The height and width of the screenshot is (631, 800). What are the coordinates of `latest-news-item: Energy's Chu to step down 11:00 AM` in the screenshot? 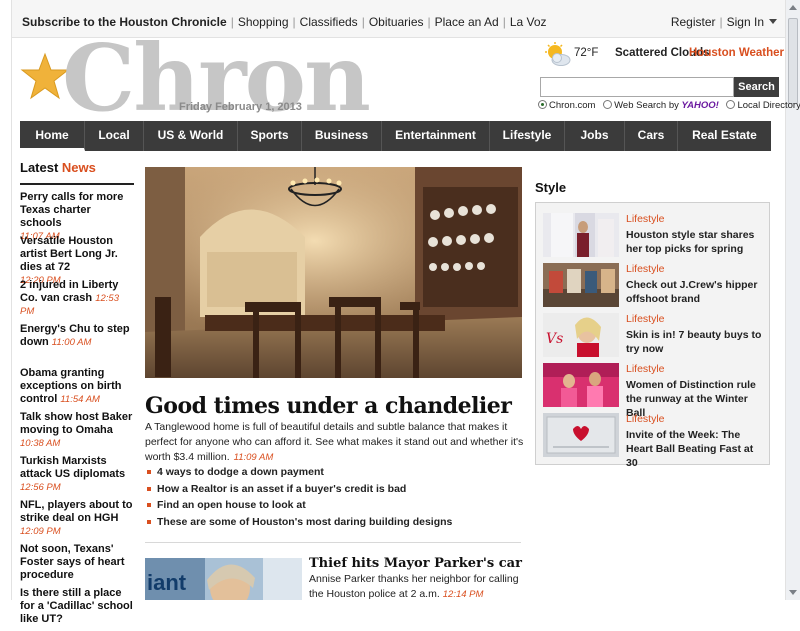 It's located at (77, 345).